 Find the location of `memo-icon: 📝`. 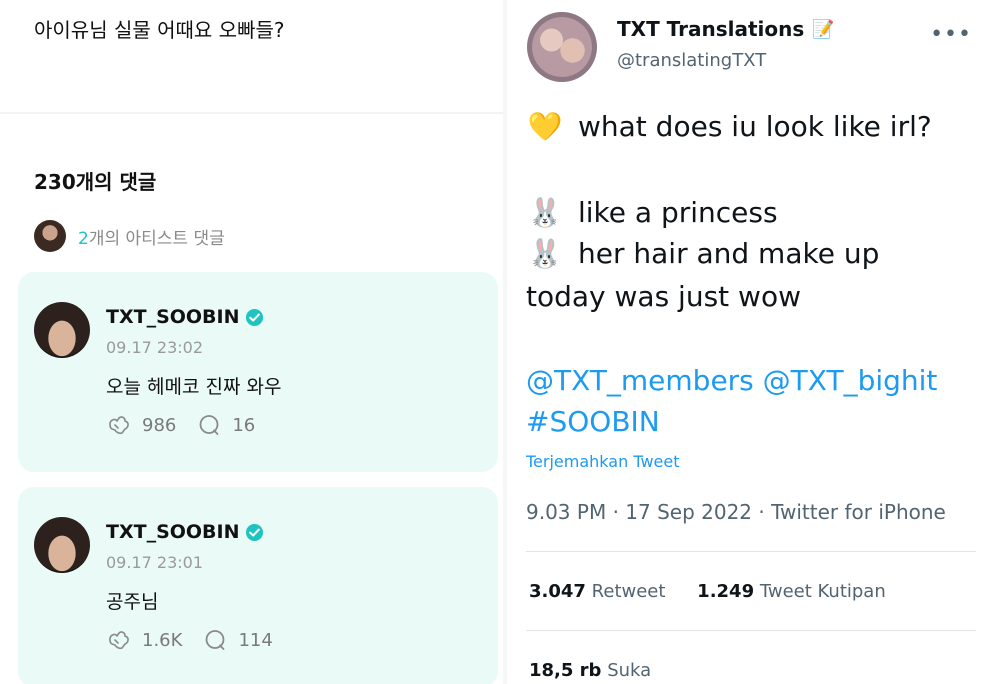

memo-icon: 📝 is located at coordinates (823, 29).